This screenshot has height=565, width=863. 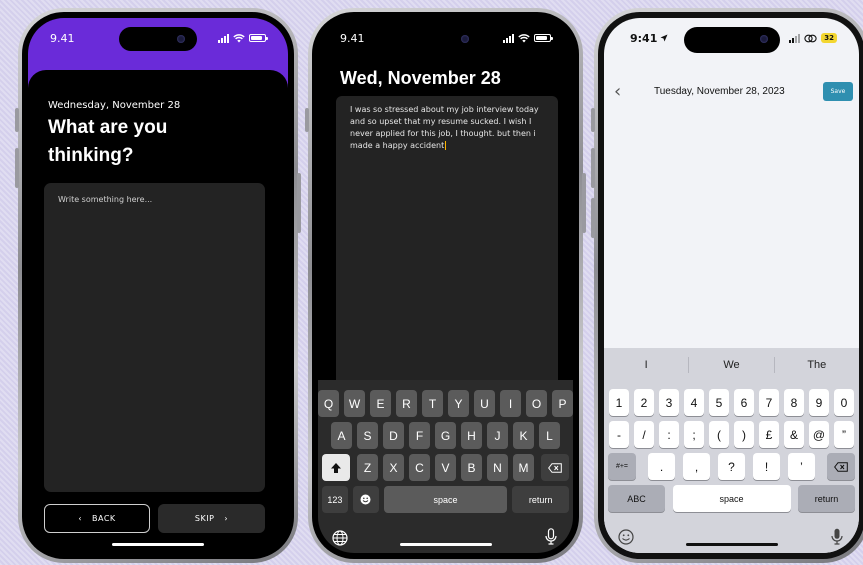 What do you see at coordinates (510, 403) in the screenshot?
I see `key: I` at bounding box center [510, 403].